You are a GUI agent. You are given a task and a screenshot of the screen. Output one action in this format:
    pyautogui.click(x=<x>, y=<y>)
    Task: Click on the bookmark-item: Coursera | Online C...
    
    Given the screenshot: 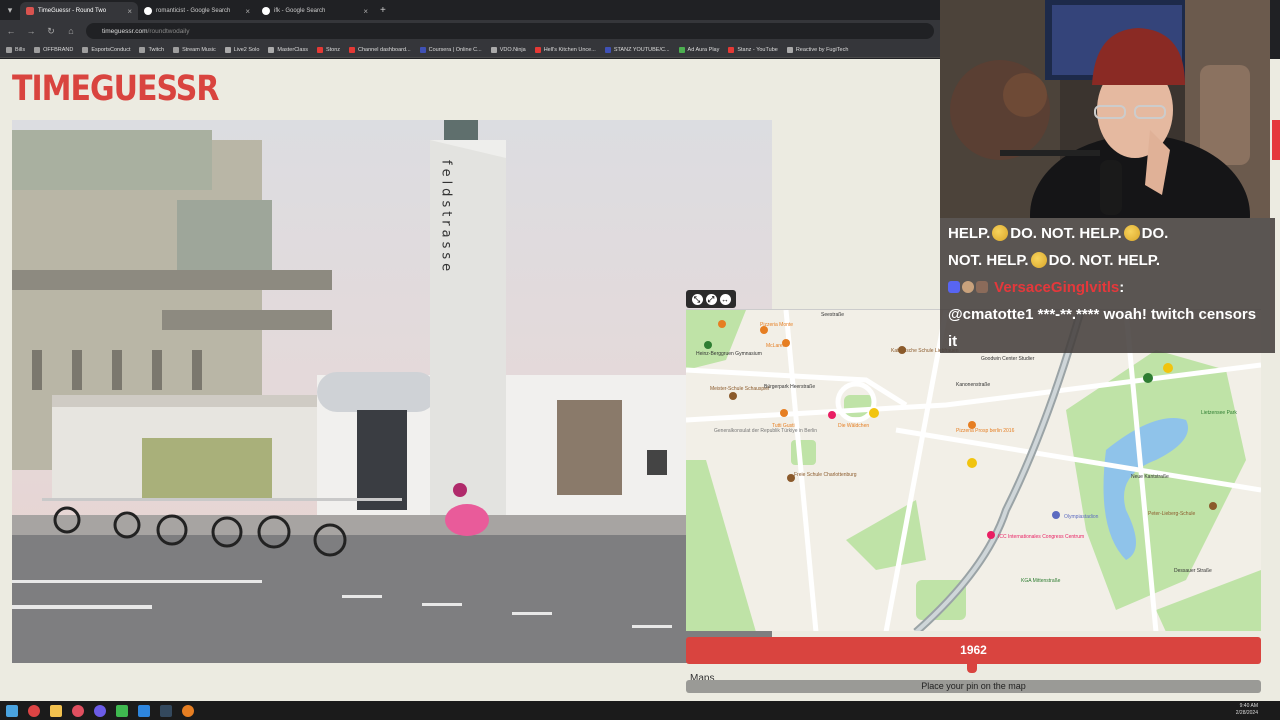 What is the action you would take?
    pyautogui.click(x=450, y=49)
    